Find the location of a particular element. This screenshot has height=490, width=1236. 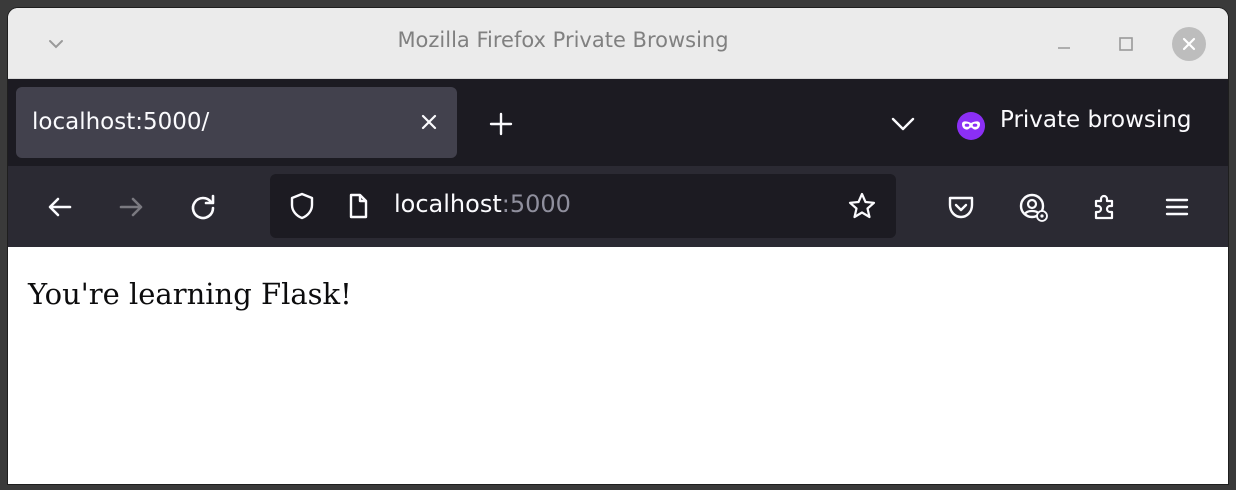

page-icon is located at coordinates (358, 206).